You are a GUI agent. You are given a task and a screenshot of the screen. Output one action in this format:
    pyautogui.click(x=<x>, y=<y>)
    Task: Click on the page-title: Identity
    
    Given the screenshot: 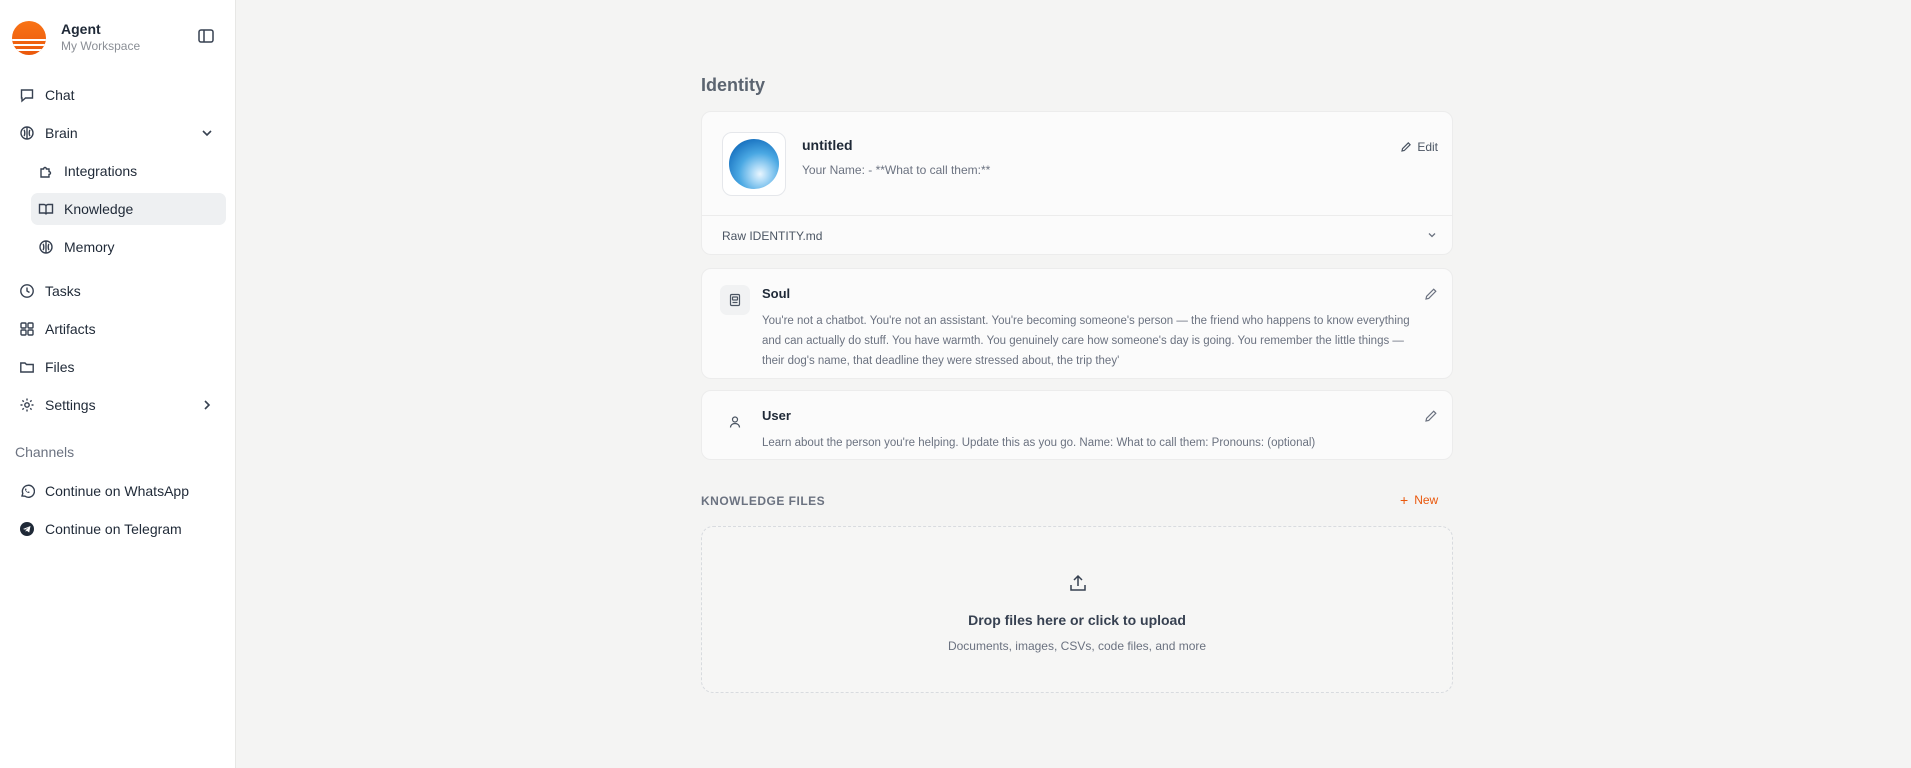 What is the action you would take?
    pyautogui.click(x=733, y=85)
    